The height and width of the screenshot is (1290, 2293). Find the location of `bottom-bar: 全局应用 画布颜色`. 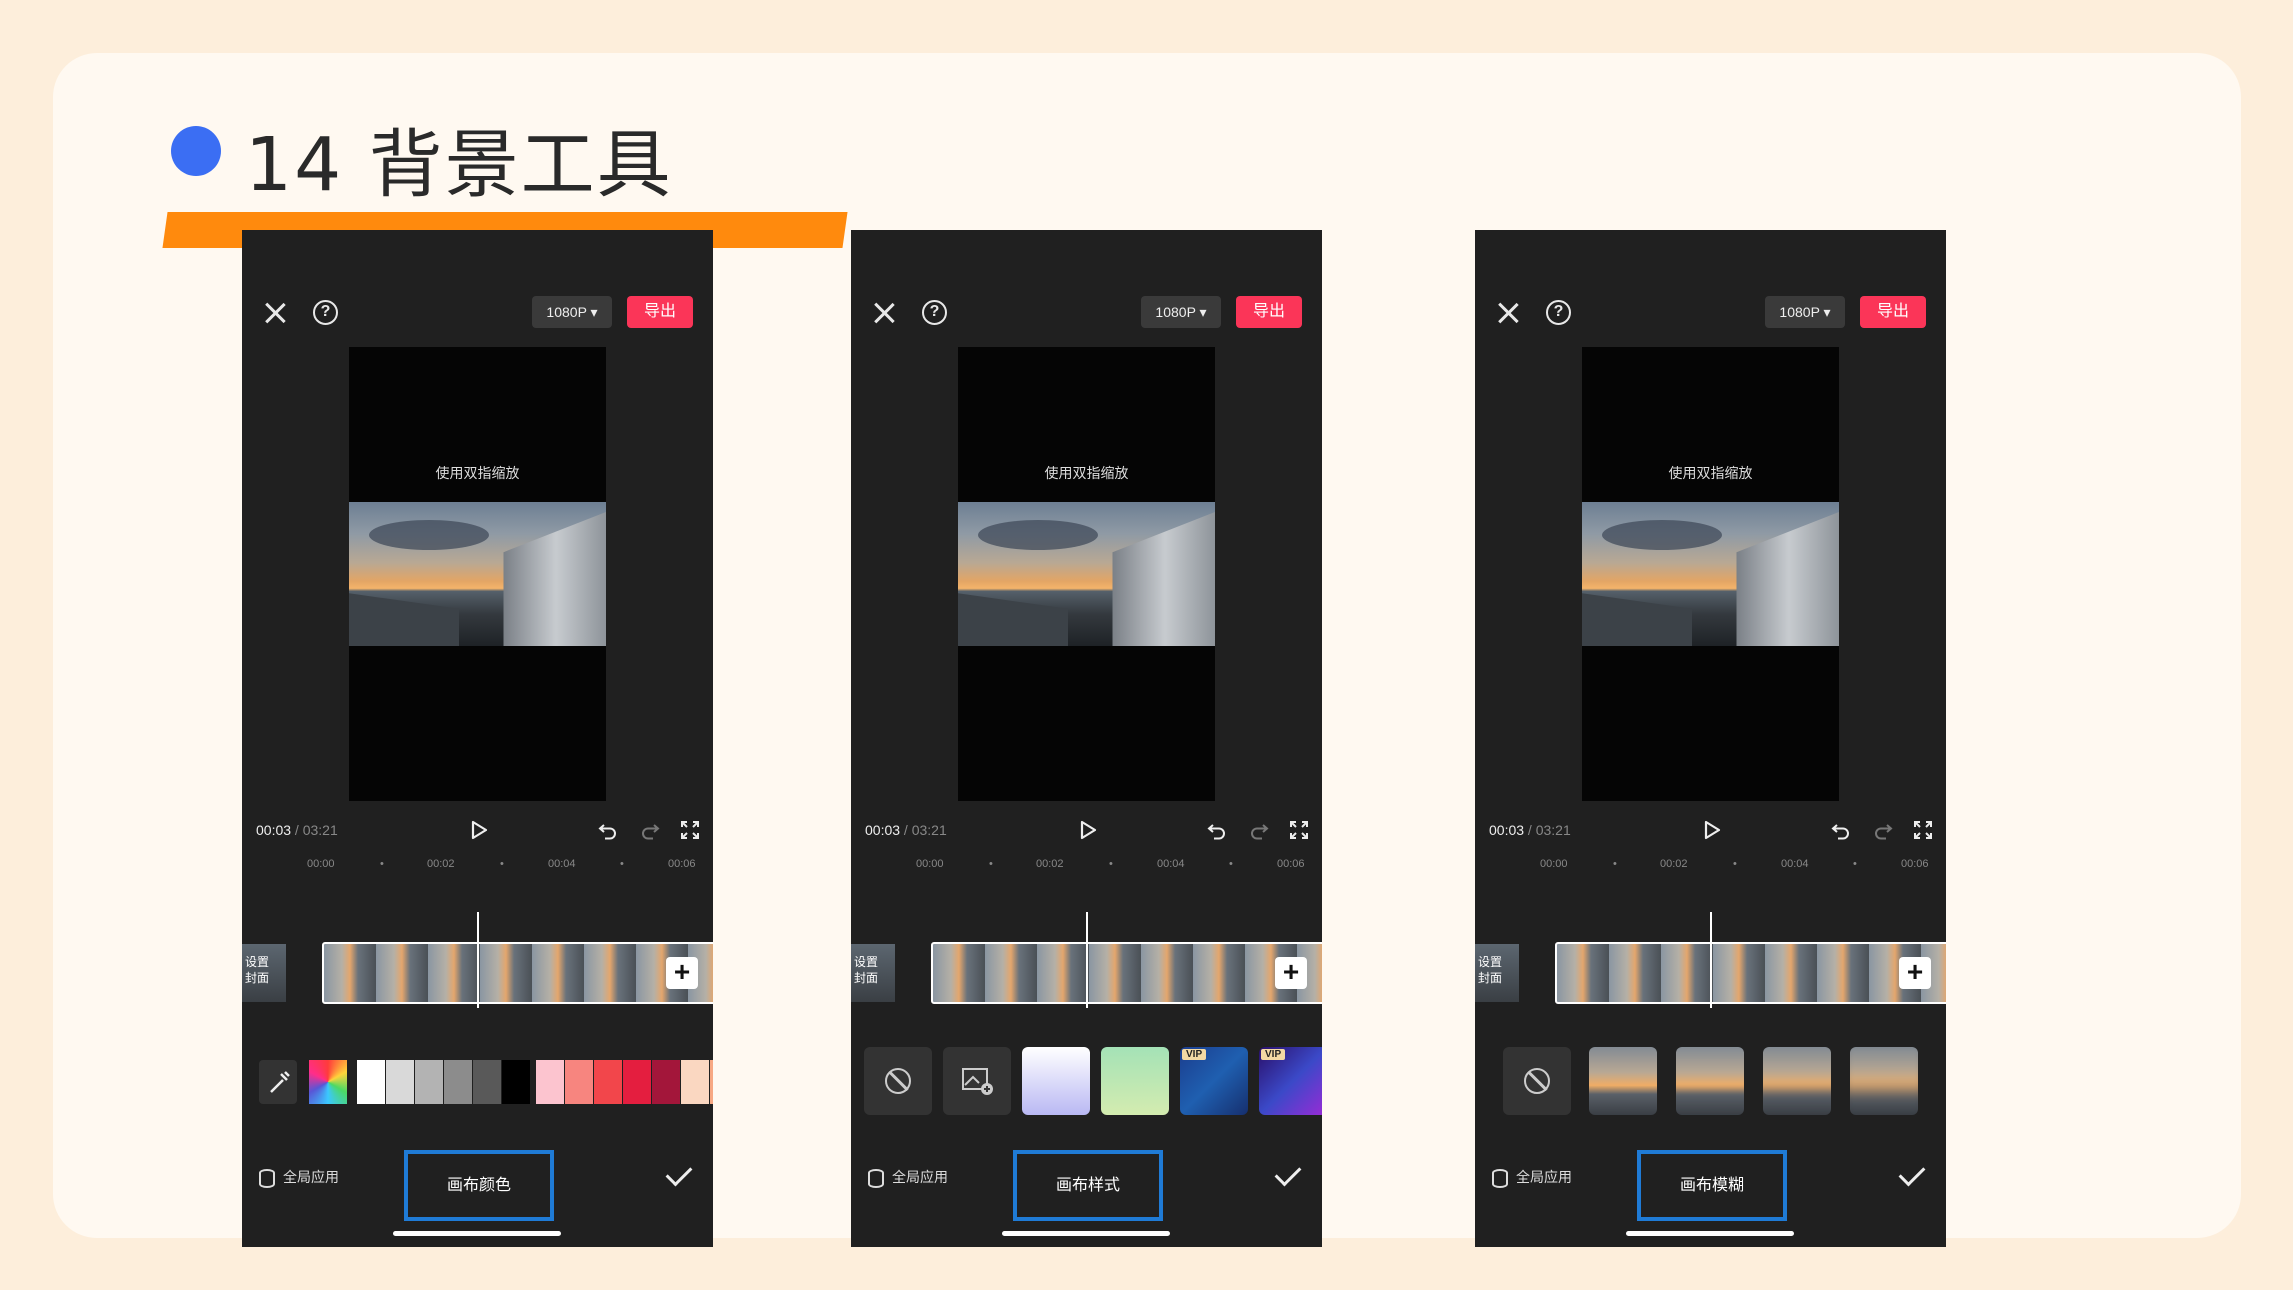

bottom-bar: 全局应用 画布颜色 is located at coordinates (477, 1185).